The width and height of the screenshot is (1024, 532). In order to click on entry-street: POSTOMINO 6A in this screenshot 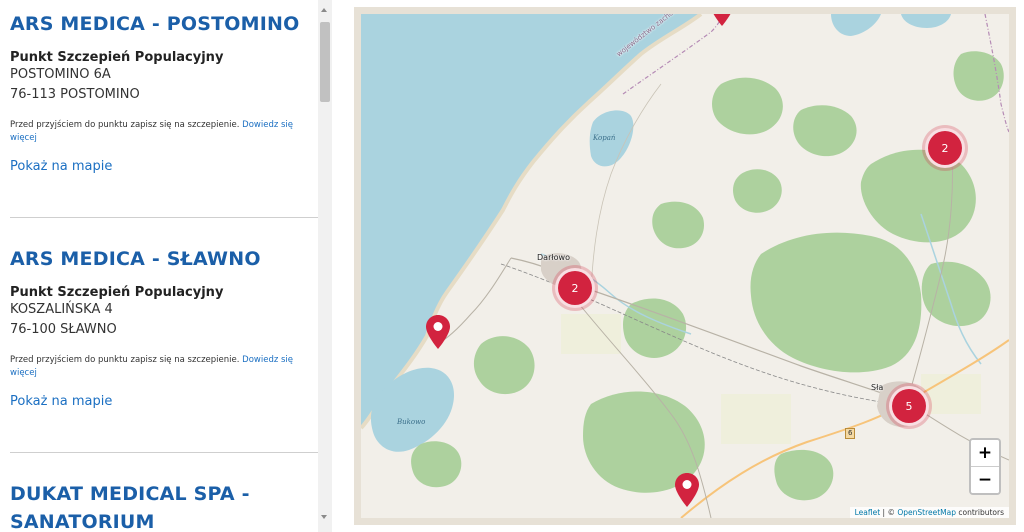, I will do `click(60, 74)`.